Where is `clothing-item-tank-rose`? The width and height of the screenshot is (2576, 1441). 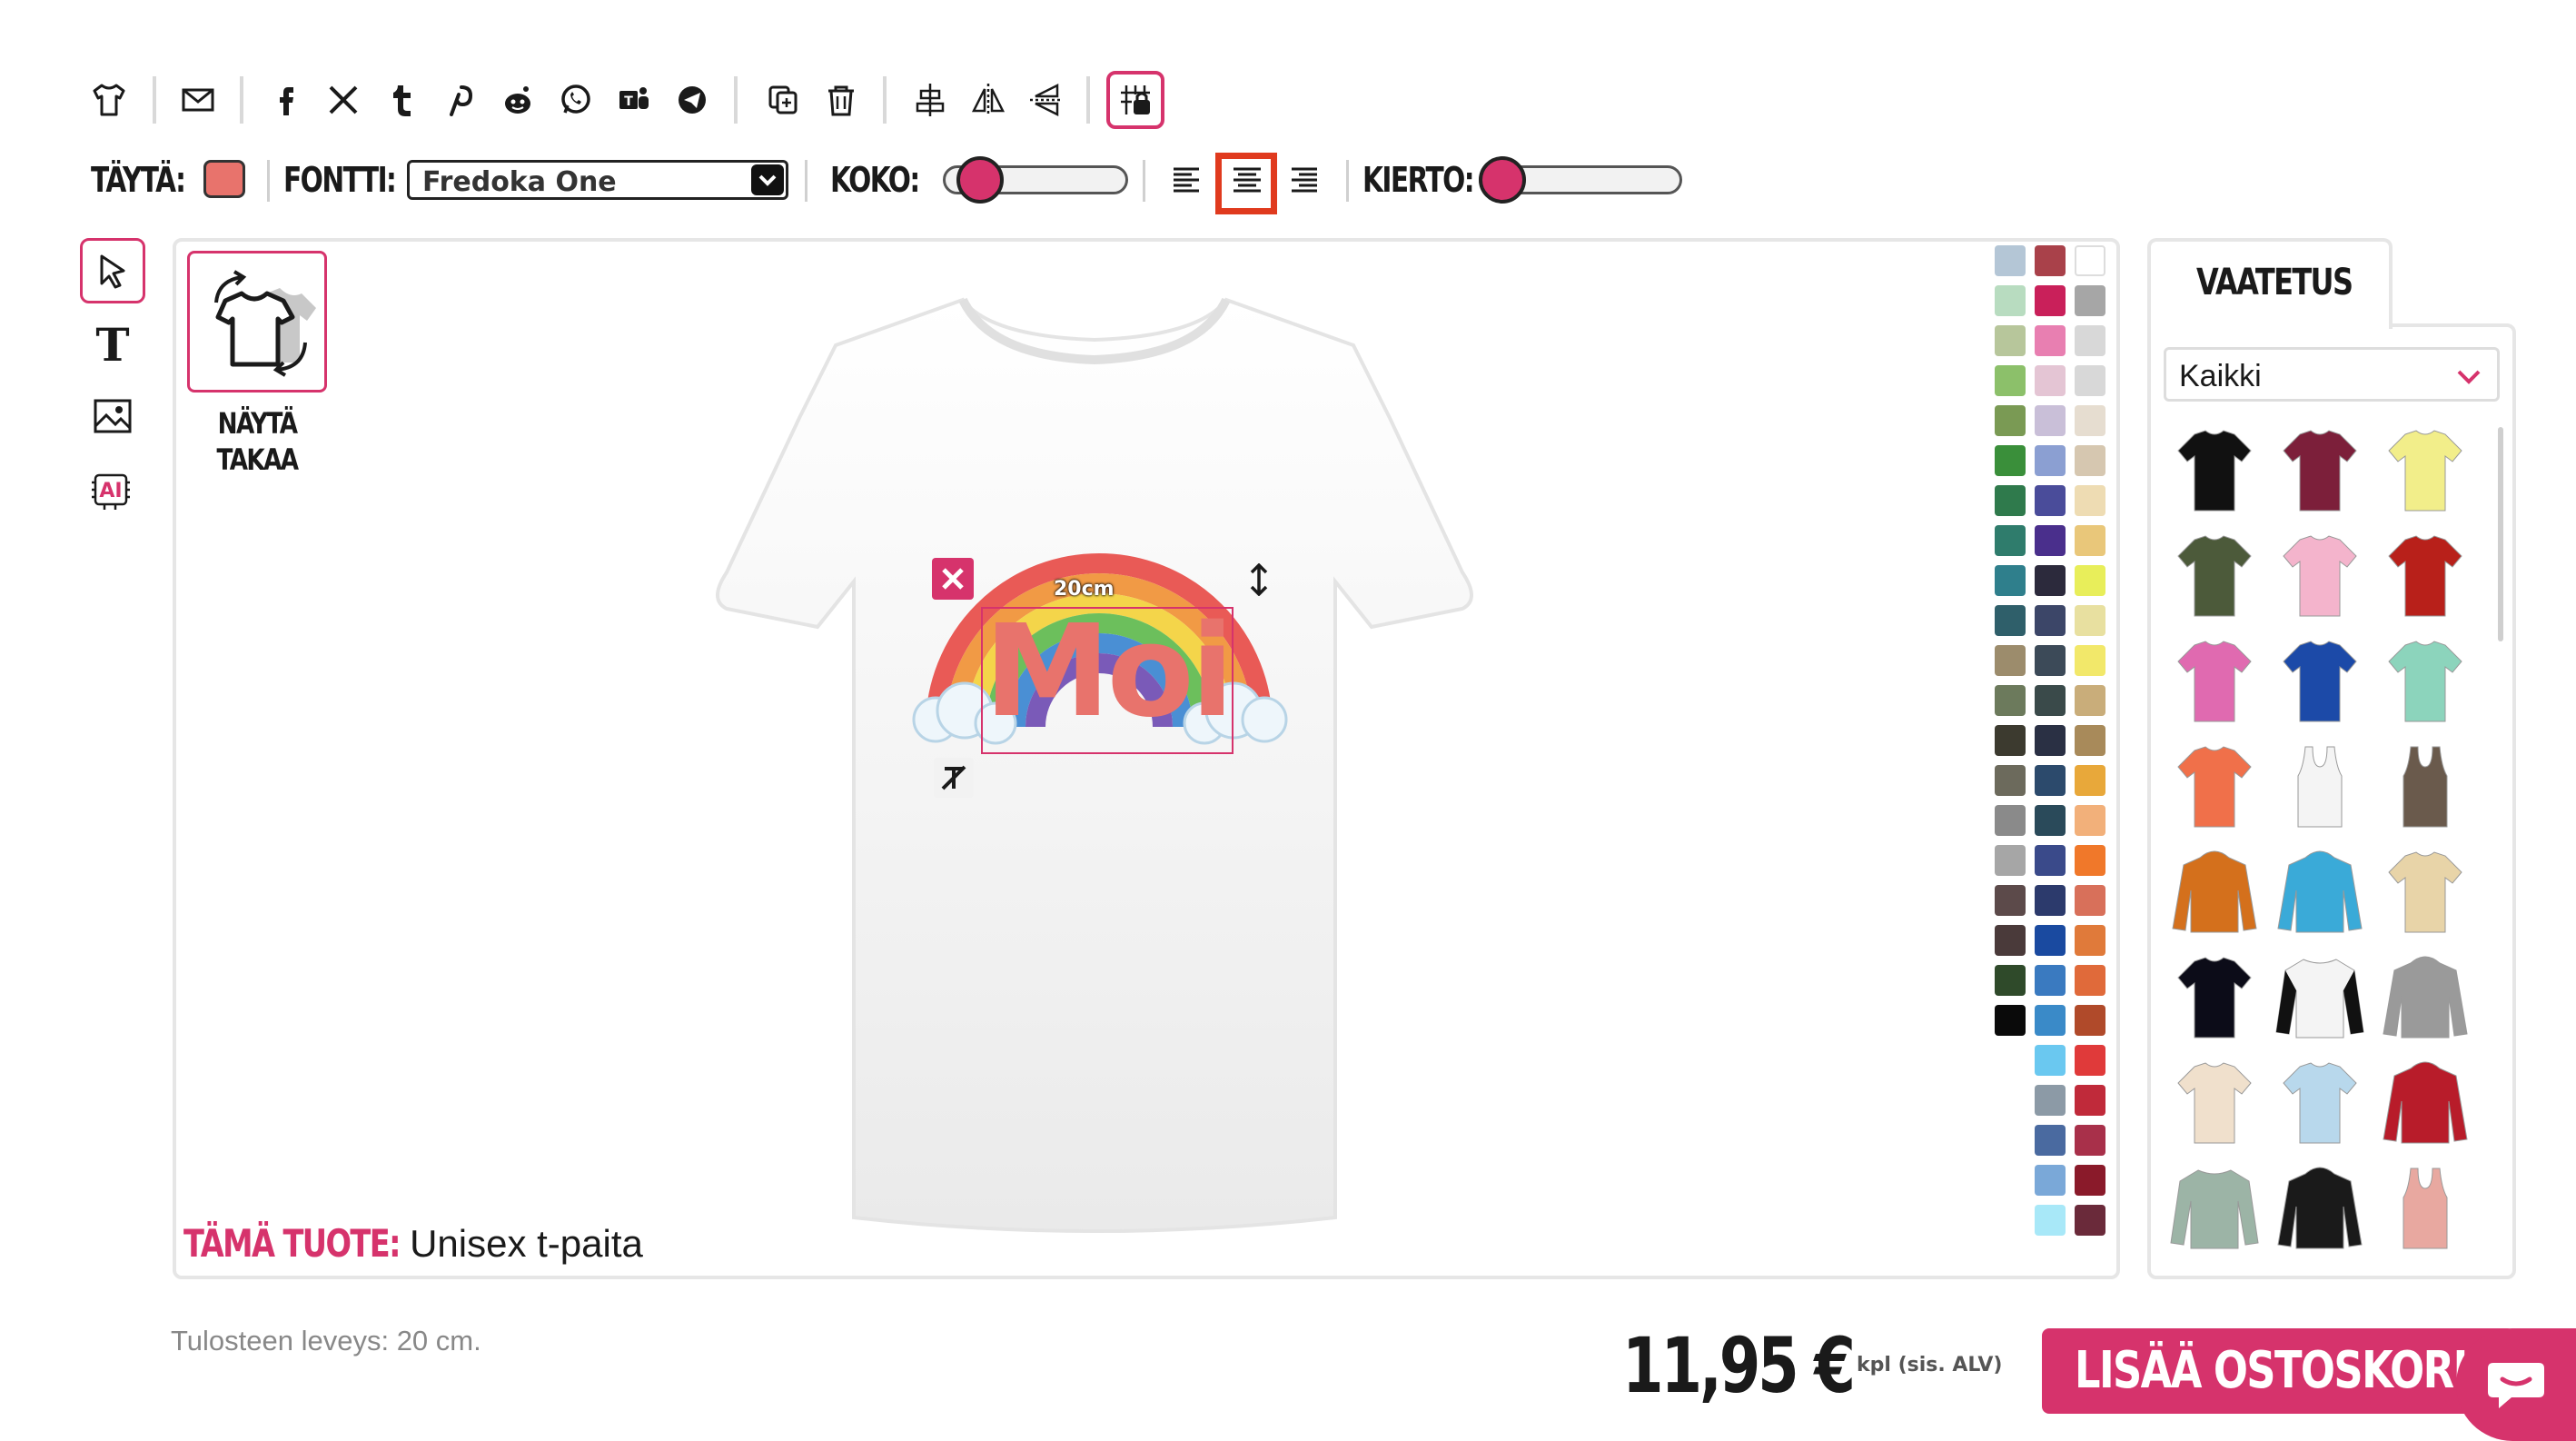 clothing-item-tank-rose is located at coordinates (2425, 1208).